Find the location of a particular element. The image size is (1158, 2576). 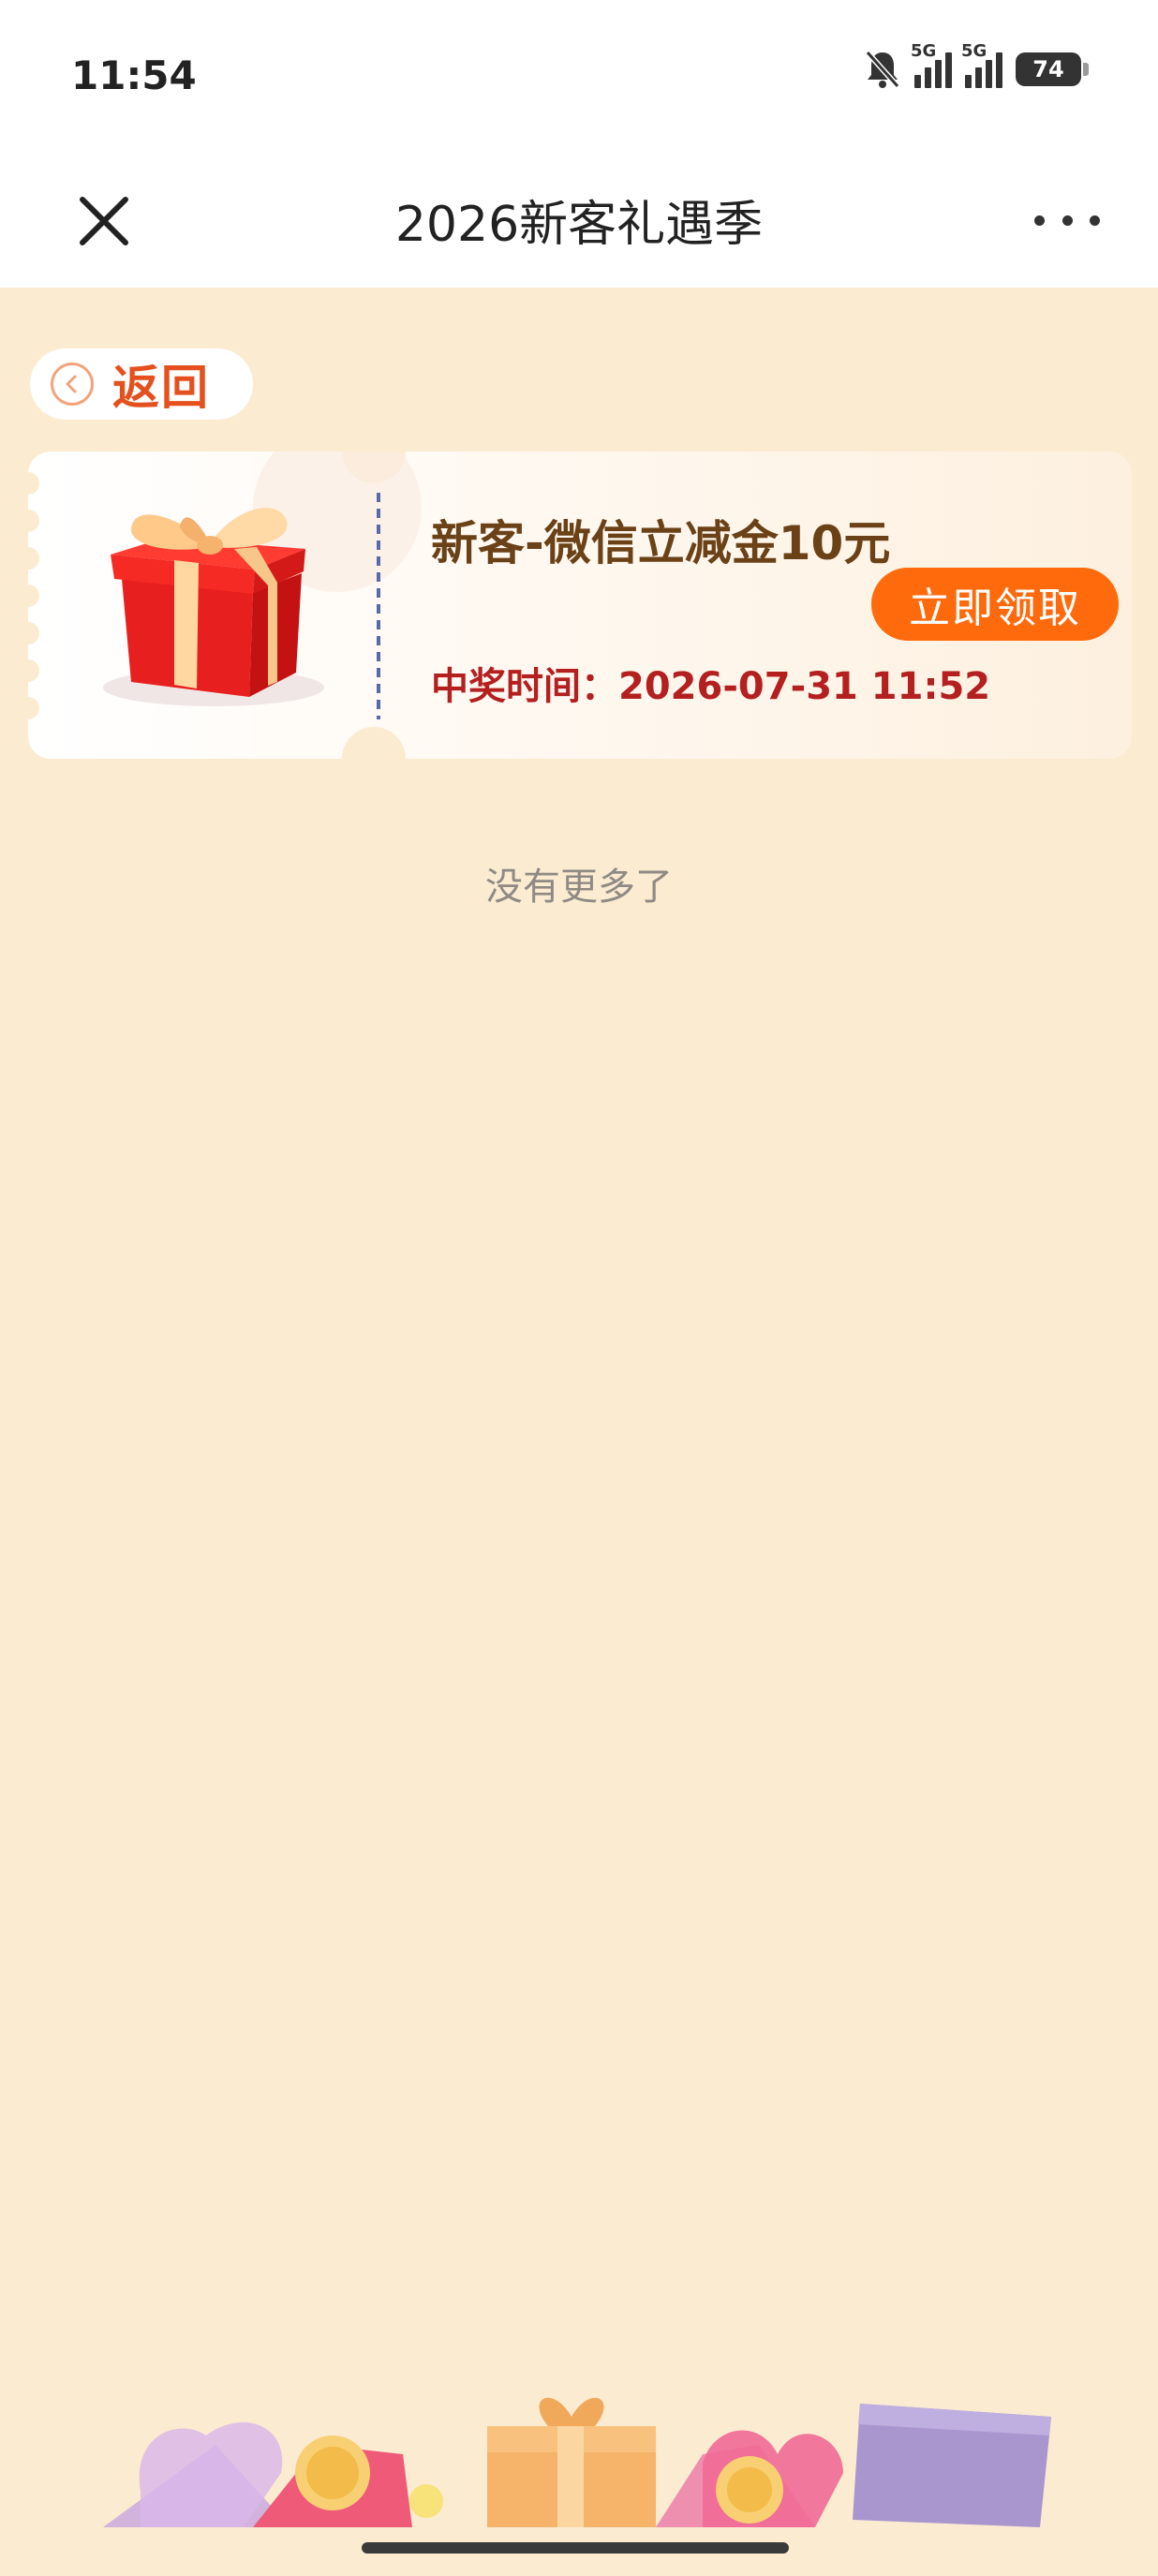

status-icons: 5G 5G 74 is located at coordinates (977, 65).